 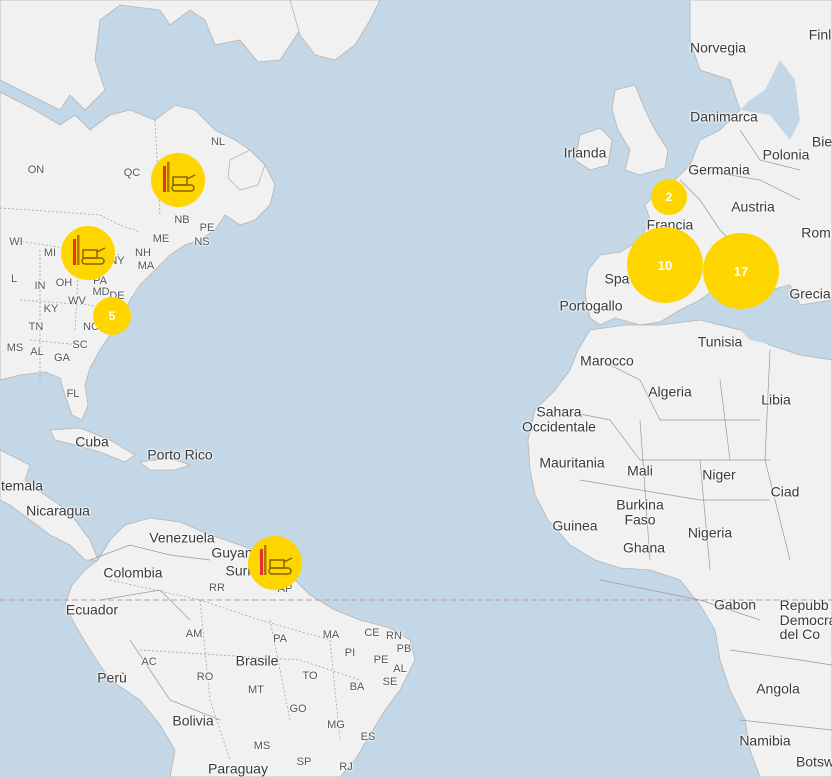 What do you see at coordinates (585, 152) in the screenshot?
I see `label-irlanda: Irlanda` at bounding box center [585, 152].